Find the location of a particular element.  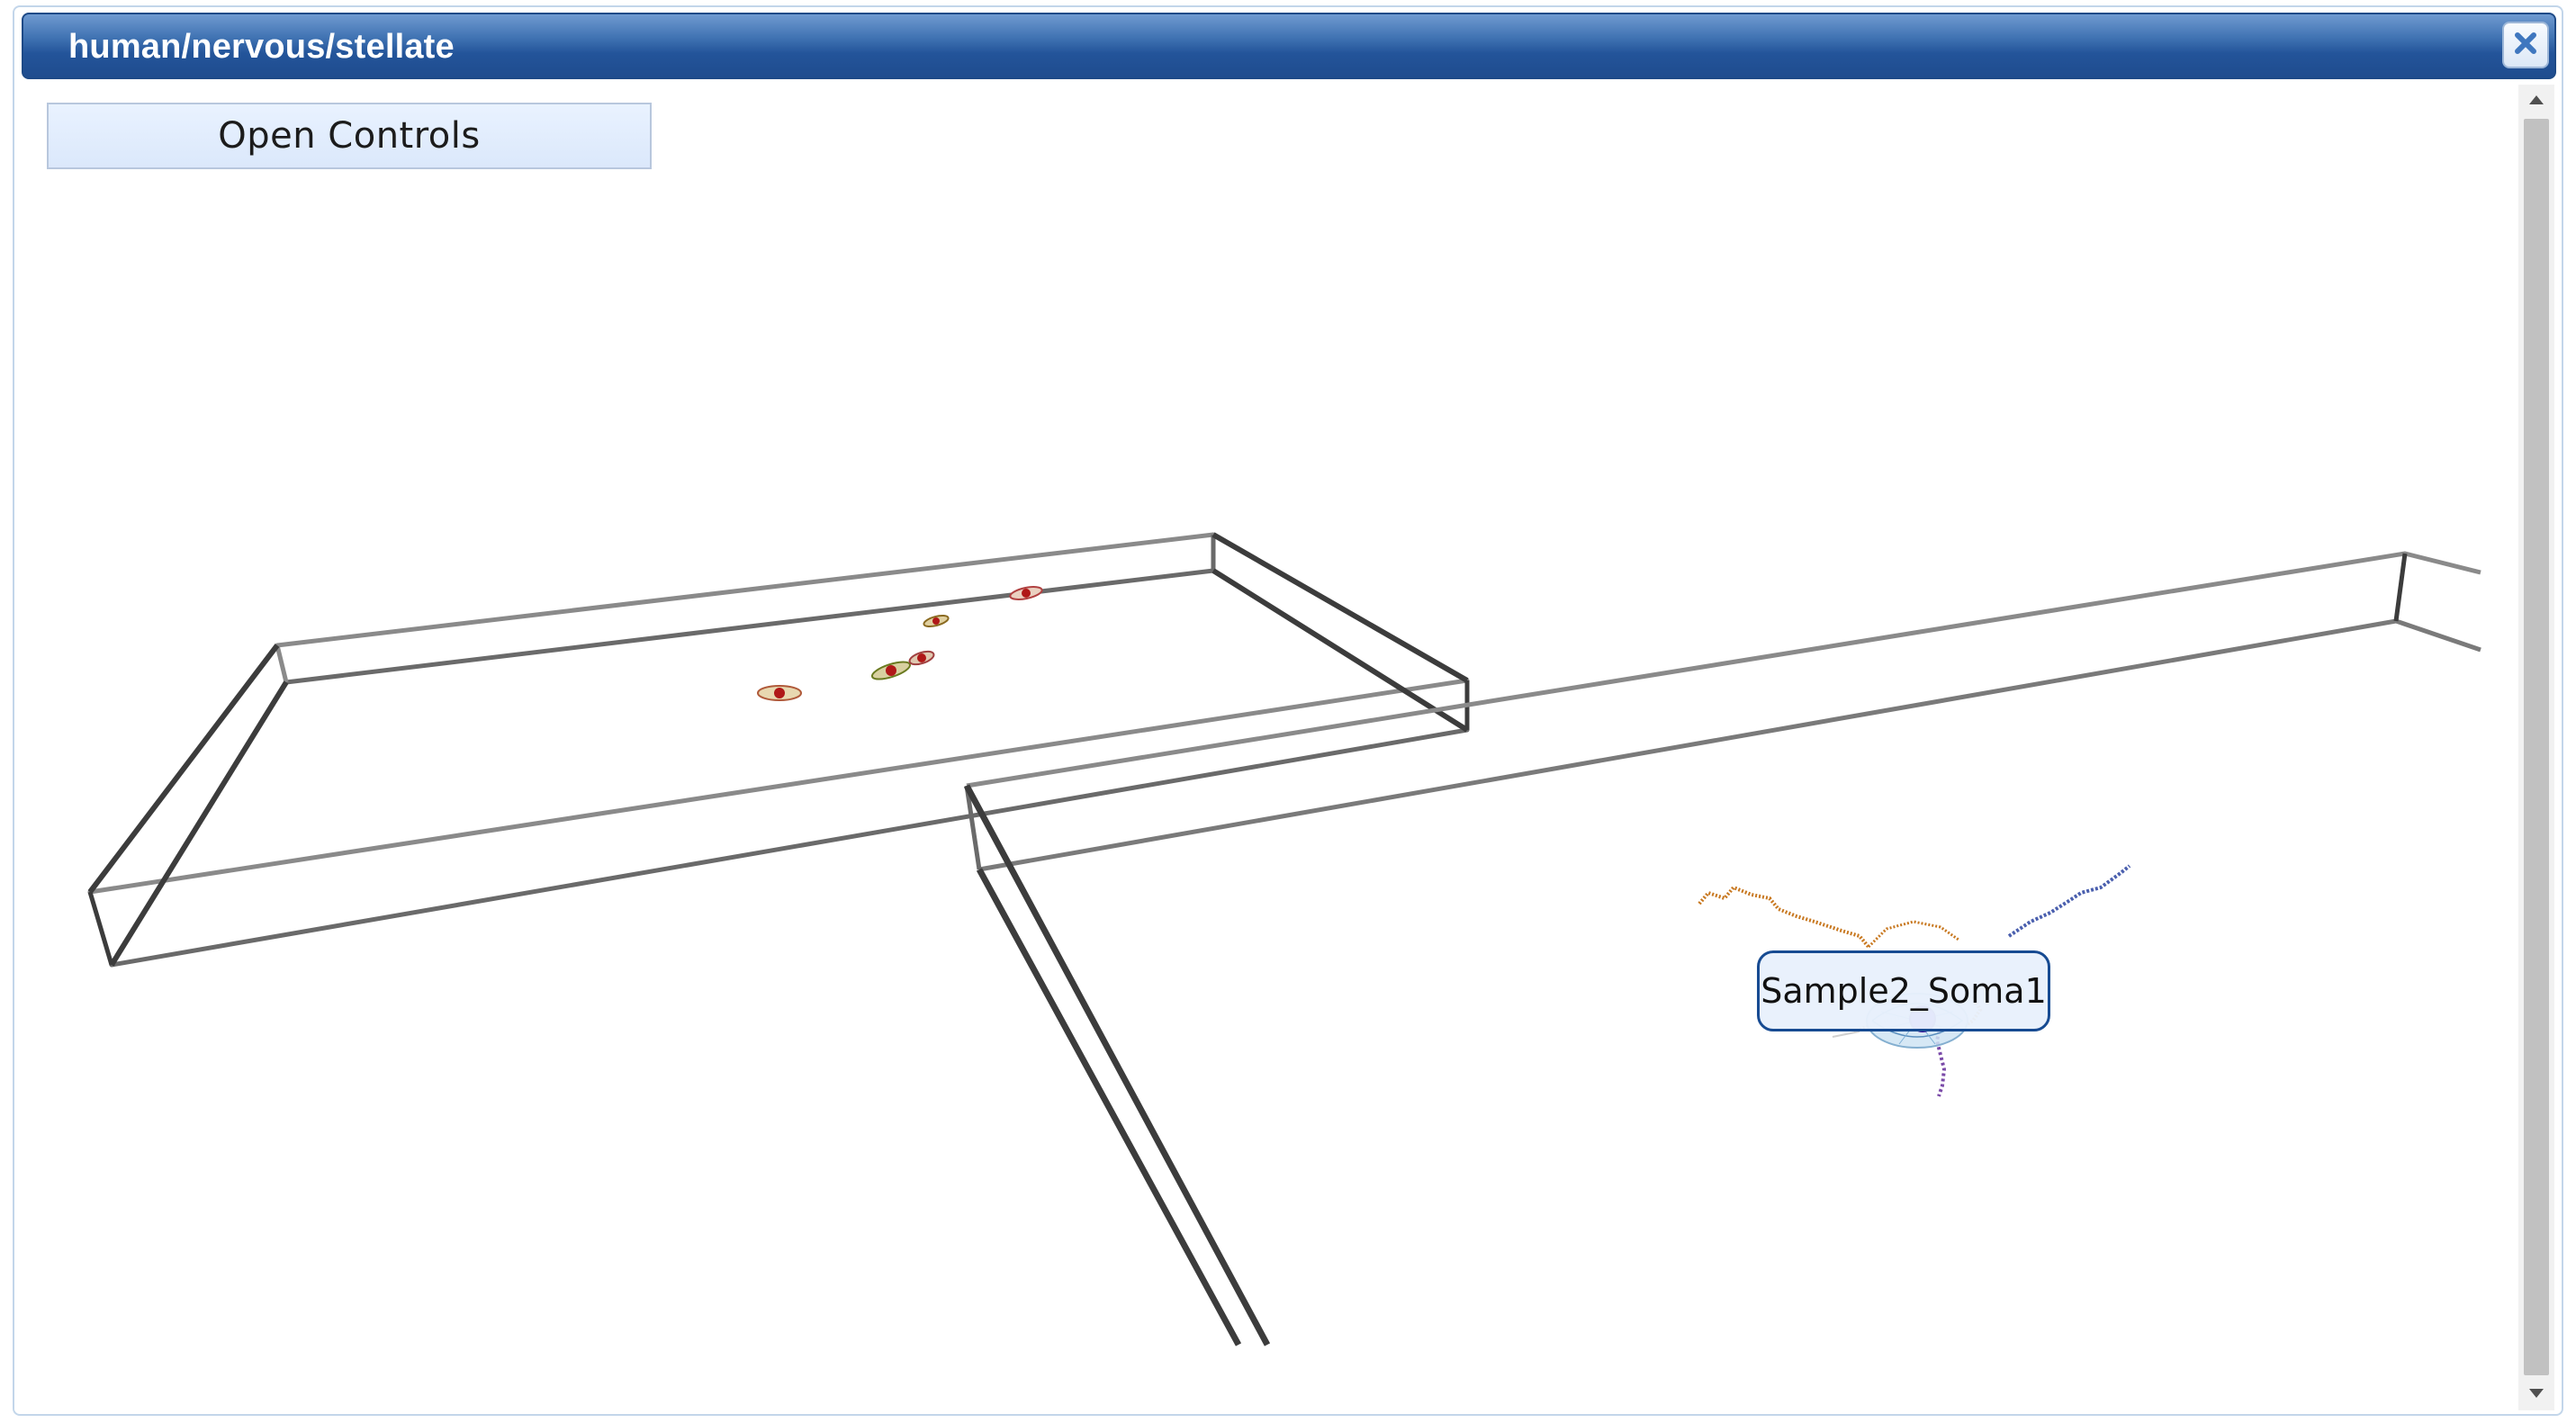

selection-label-text: Sample2_Soma1 is located at coordinates (1904, 991).